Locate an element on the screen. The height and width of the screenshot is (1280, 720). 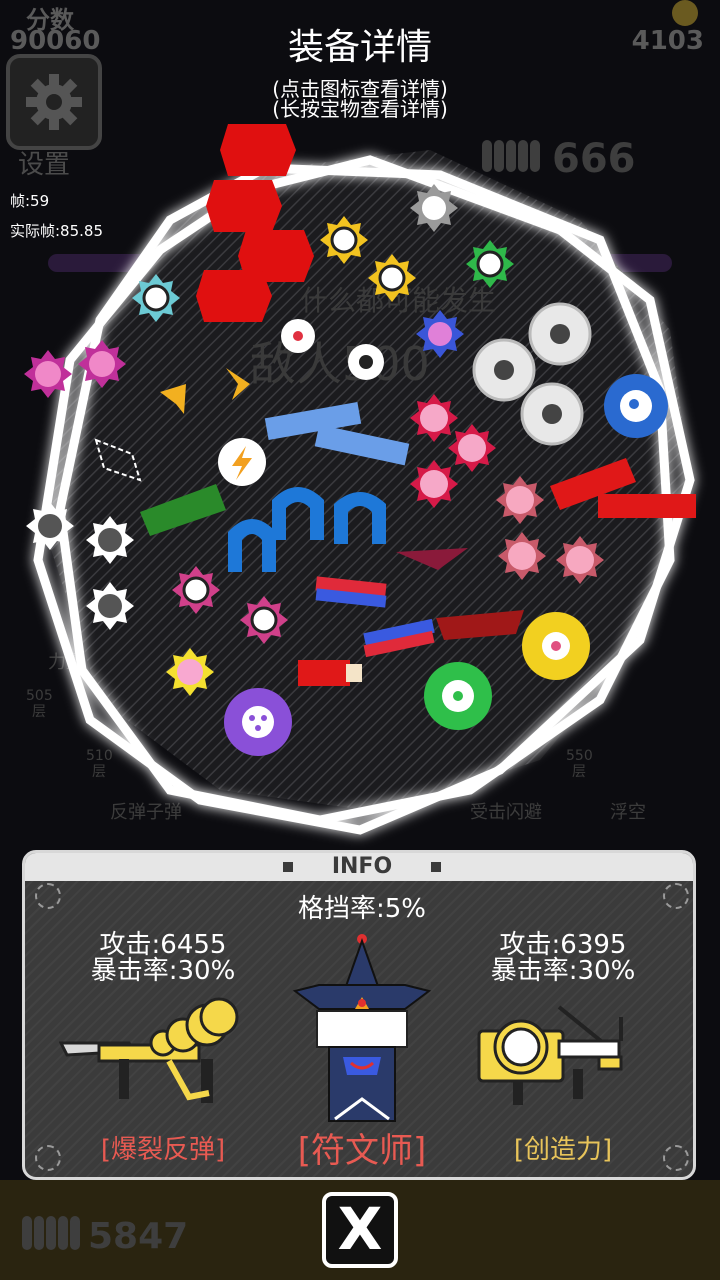
gray-gear-icon is located at coordinates (434, 208).